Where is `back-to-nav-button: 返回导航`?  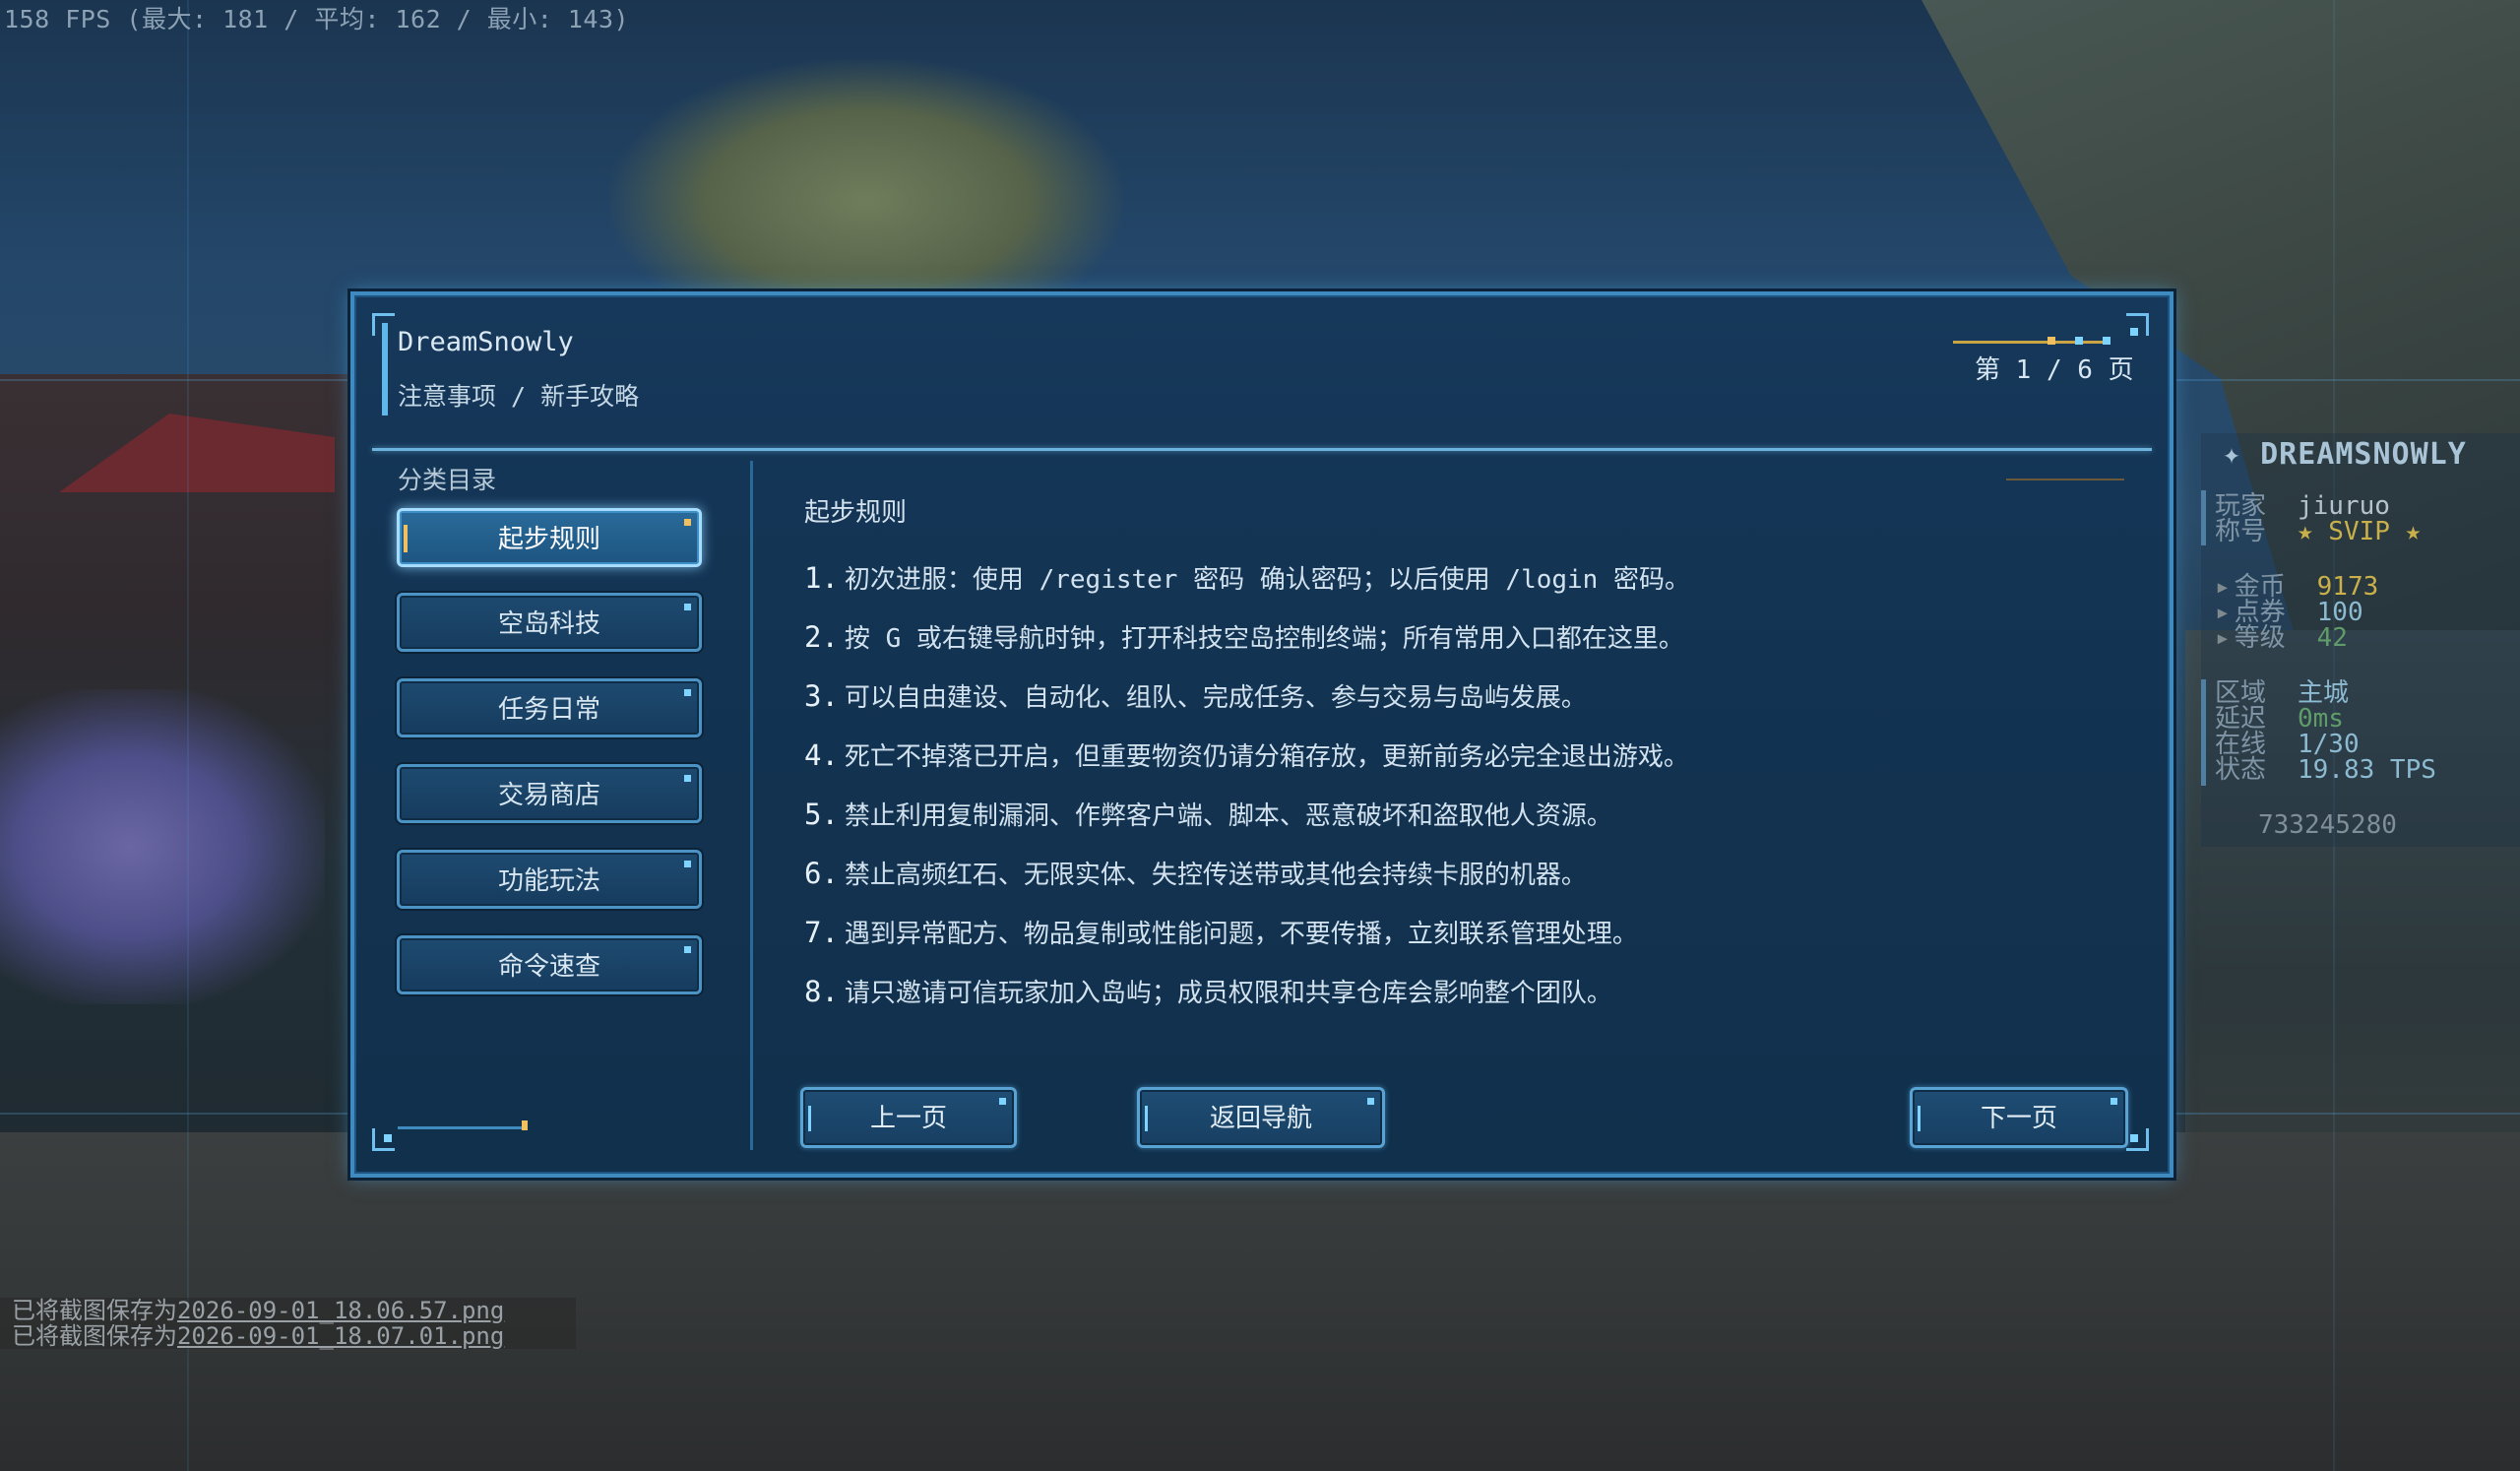
back-to-nav-button: 返回导航 is located at coordinates (1261, 1117).